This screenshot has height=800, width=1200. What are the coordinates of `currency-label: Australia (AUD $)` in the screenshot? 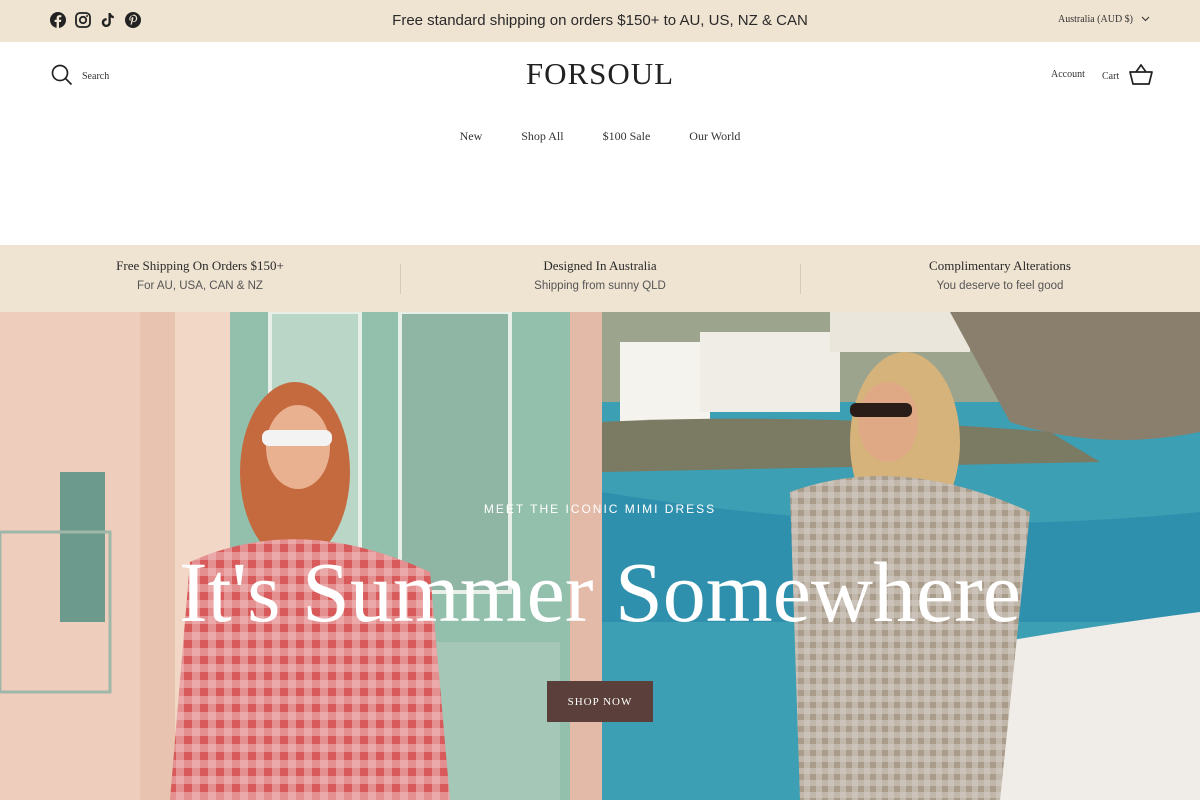 It's located at (1095, 19).